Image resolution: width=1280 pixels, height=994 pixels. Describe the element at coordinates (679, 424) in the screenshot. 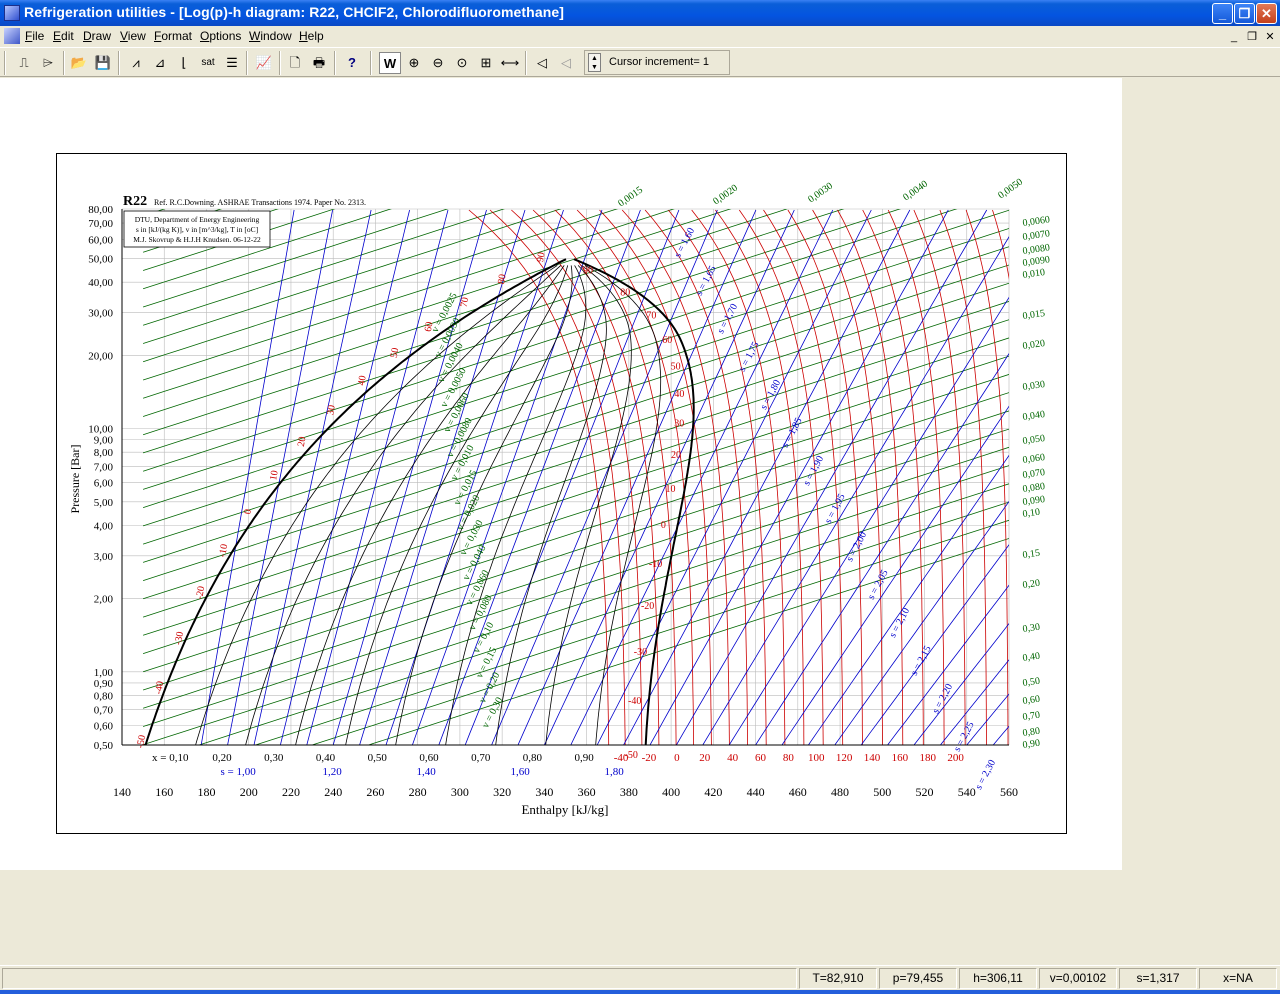

I see `sat-vapor-temp-label: 30` at that location.